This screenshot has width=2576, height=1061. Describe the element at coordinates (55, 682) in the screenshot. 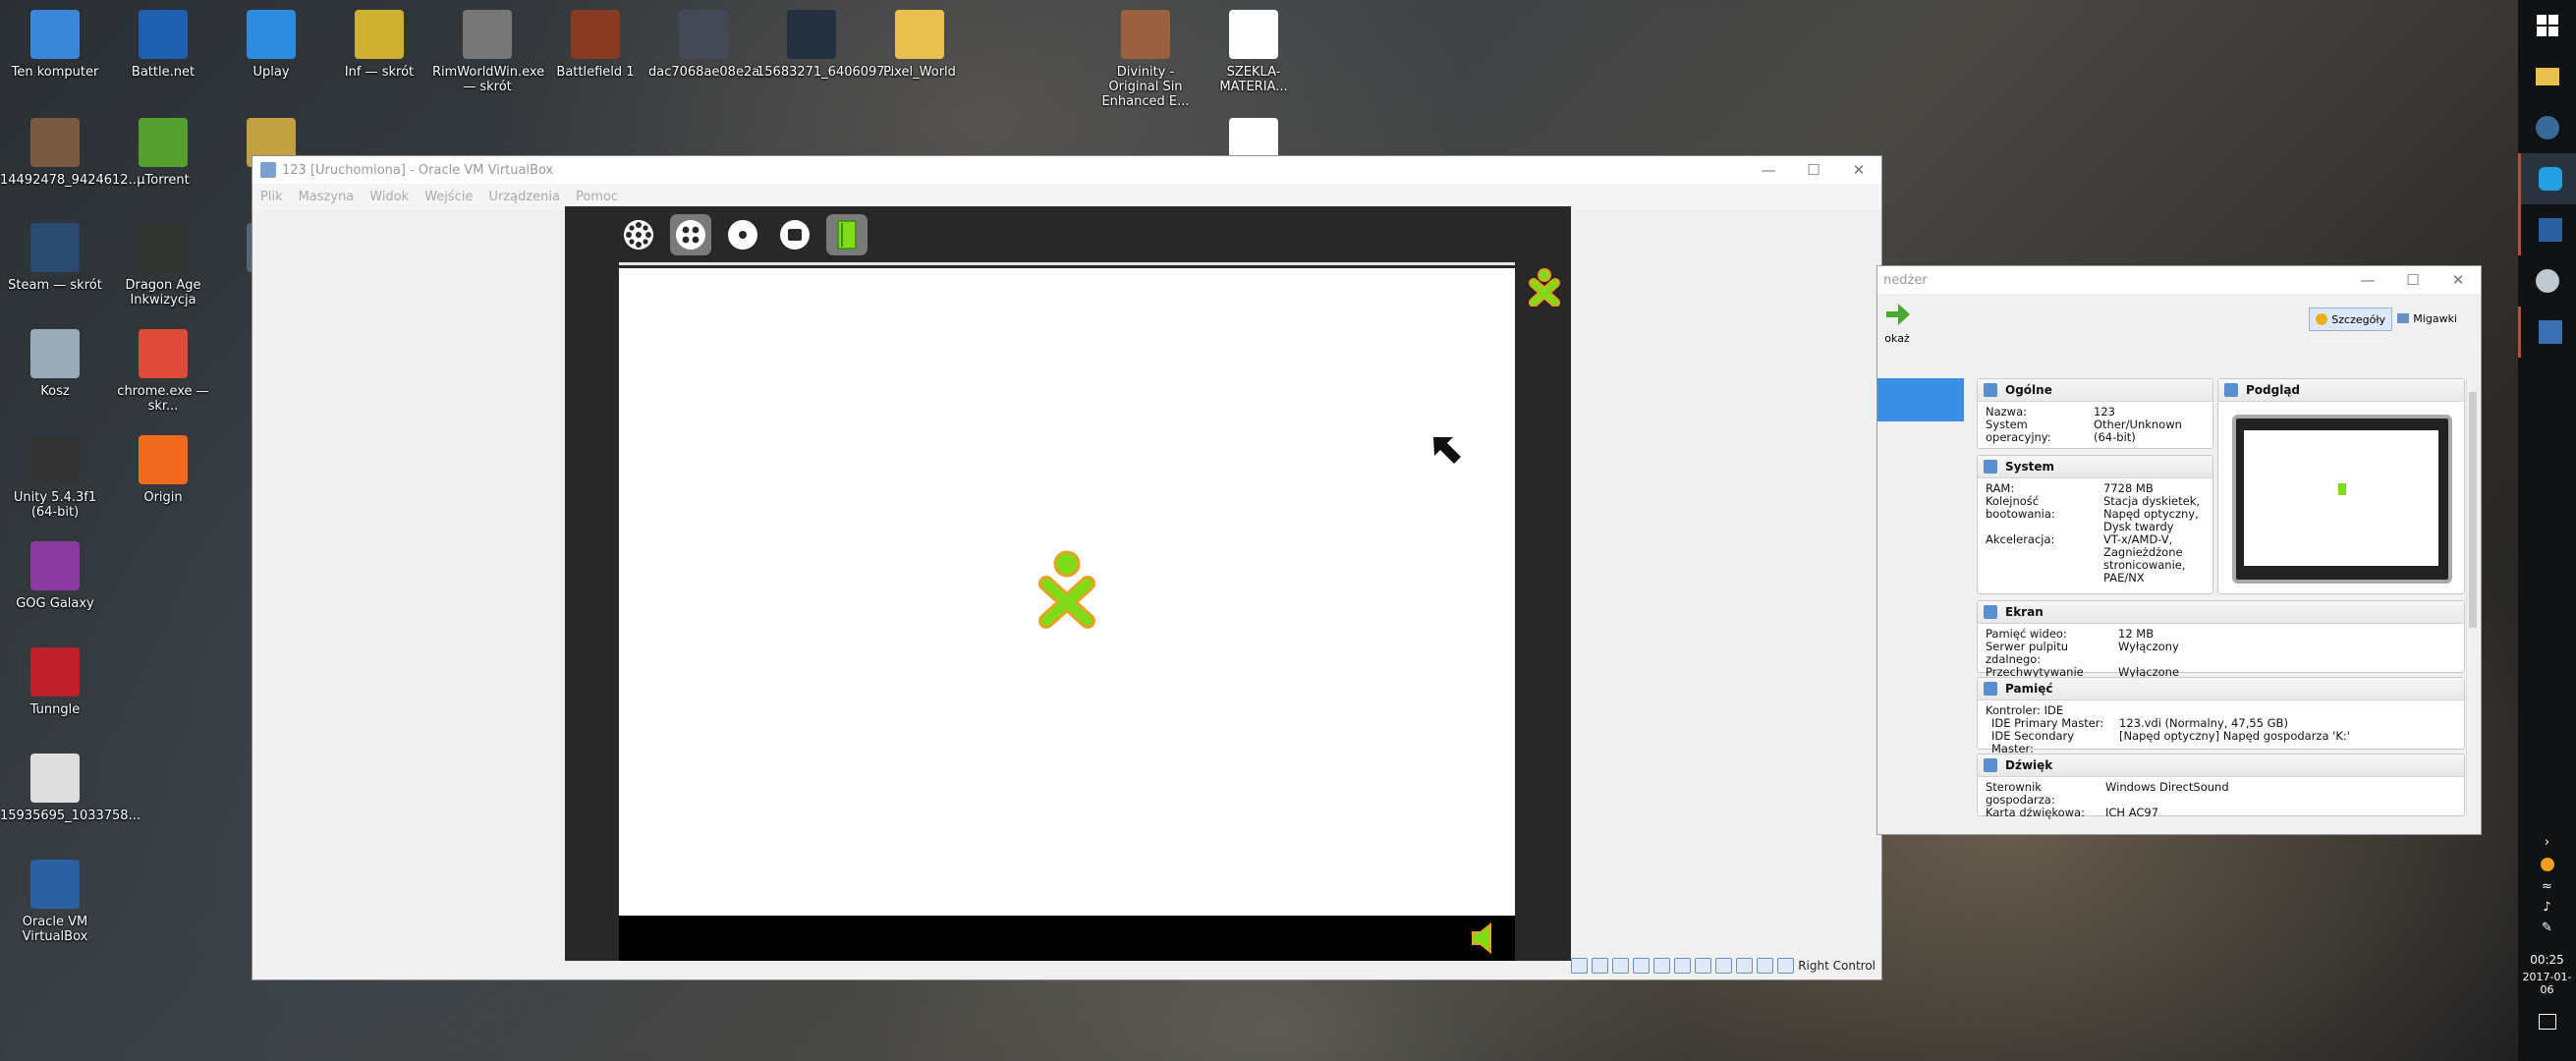

I see `desktop-icon: Tunngle` at that location.